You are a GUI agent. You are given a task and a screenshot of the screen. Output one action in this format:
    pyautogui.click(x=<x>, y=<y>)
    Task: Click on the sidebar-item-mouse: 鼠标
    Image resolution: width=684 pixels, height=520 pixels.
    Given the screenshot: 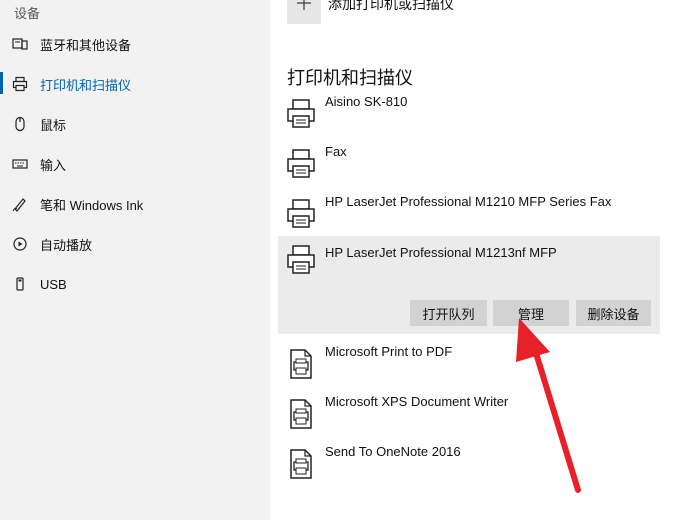 What is the action you would take?
    pyautogui.click(x=135, y=124)
    